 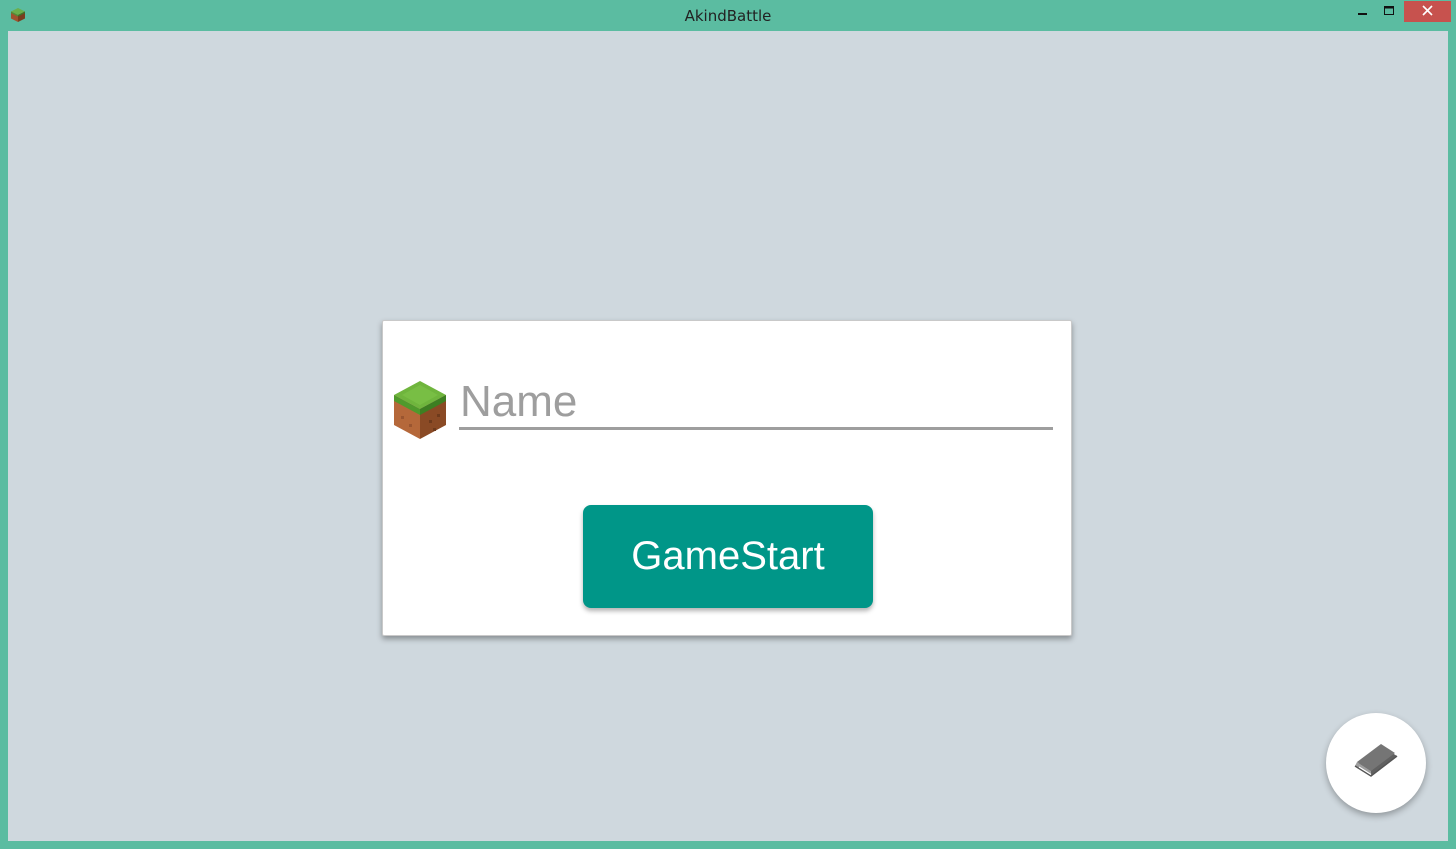 I want to click on game-start-label: GameStart, so click(x=728, y=556).